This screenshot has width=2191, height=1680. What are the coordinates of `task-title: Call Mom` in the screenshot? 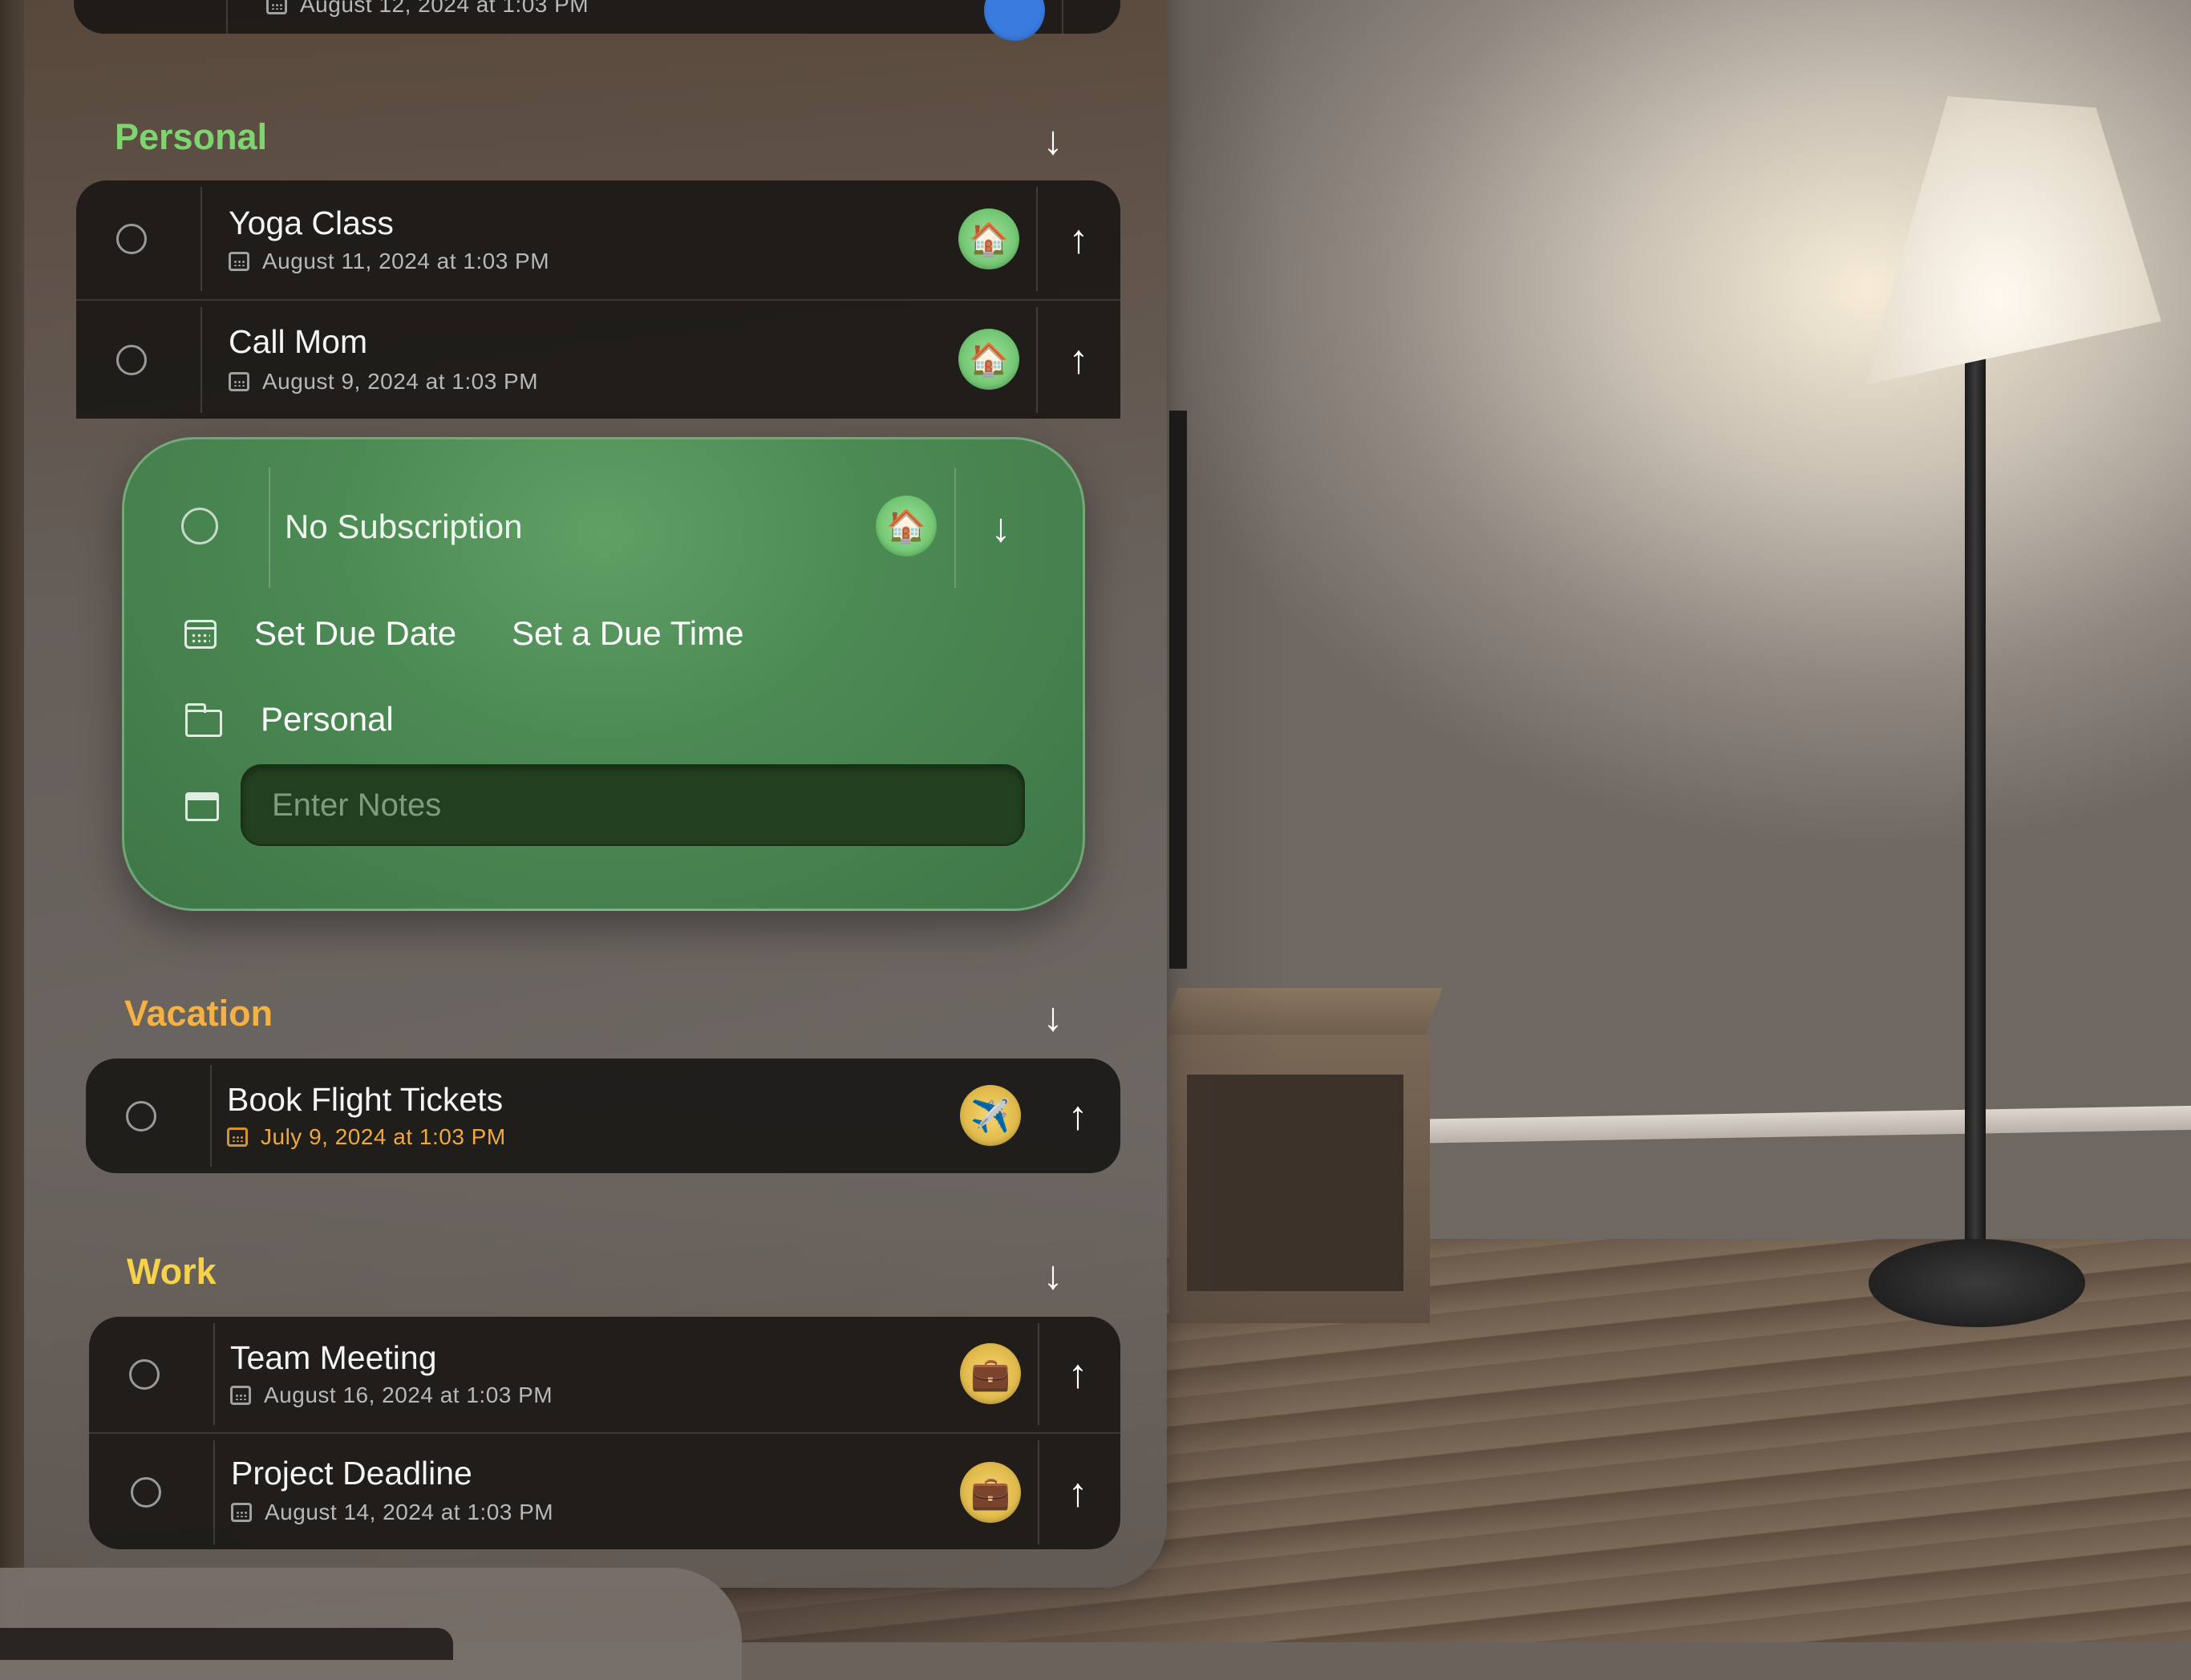 It's located at (298, 341).